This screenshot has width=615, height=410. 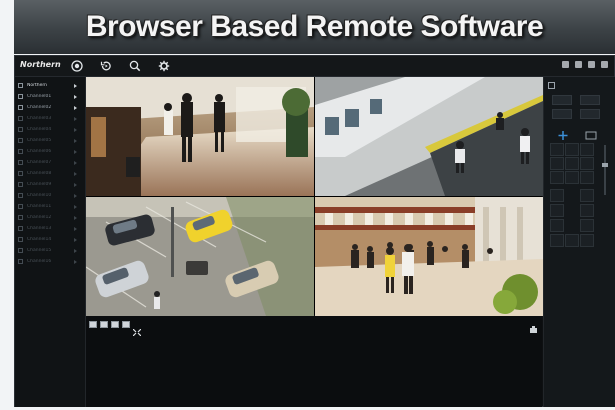 I want to click on sidebar-item-channel02: Channel02, so click(x=50, y=107).